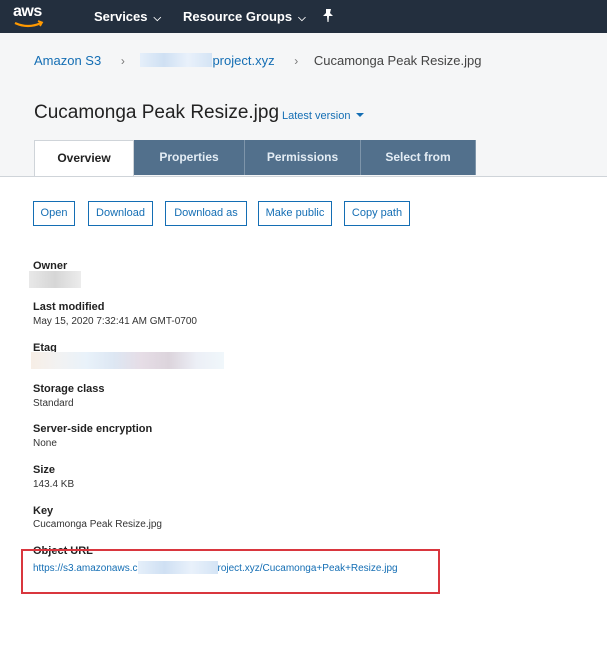 This screenshot has width=607, height=652. I want to click on storage-class-label: Storage class, so click(69, 389).